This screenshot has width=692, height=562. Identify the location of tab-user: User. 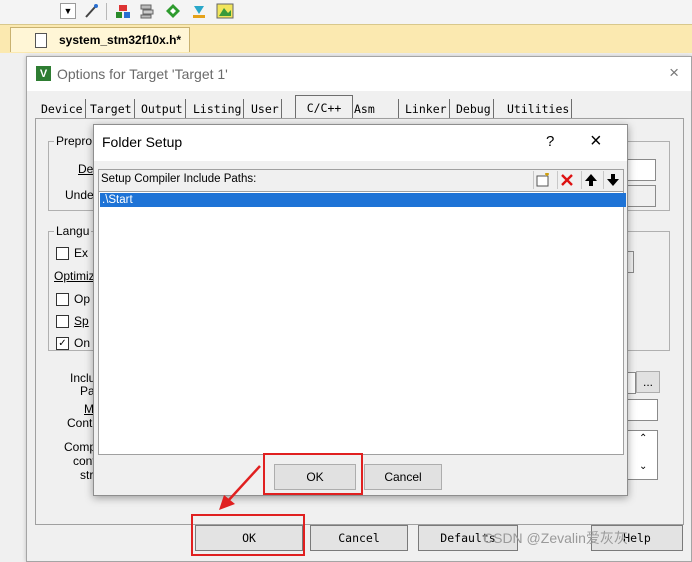
(265, 108).